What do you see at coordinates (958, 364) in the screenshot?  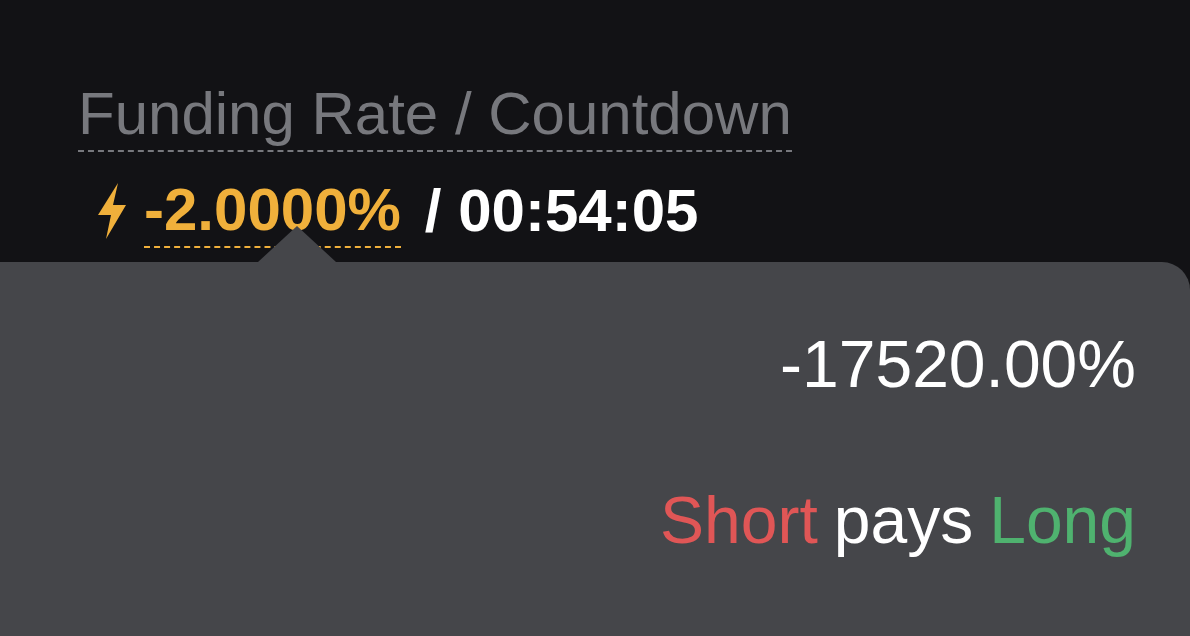 I see `annualized-rate: -17520.00%` at bounding box center [958, 364].